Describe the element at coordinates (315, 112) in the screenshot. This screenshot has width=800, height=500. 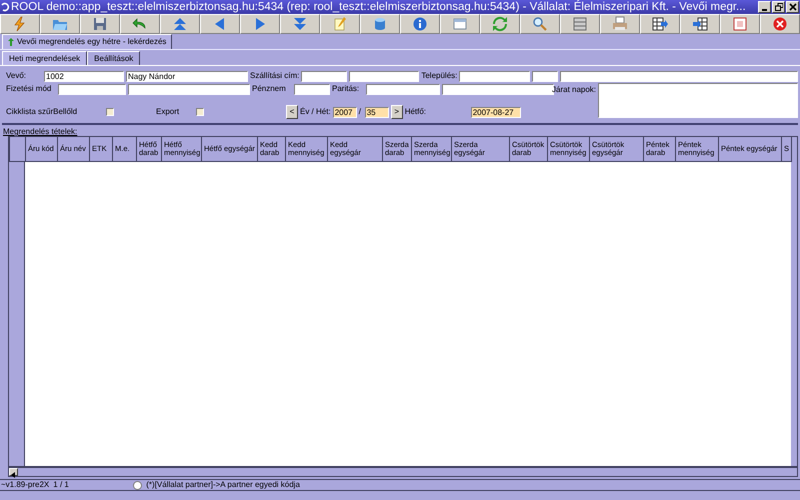
I see `field-label: Év / Hét:` at that location.